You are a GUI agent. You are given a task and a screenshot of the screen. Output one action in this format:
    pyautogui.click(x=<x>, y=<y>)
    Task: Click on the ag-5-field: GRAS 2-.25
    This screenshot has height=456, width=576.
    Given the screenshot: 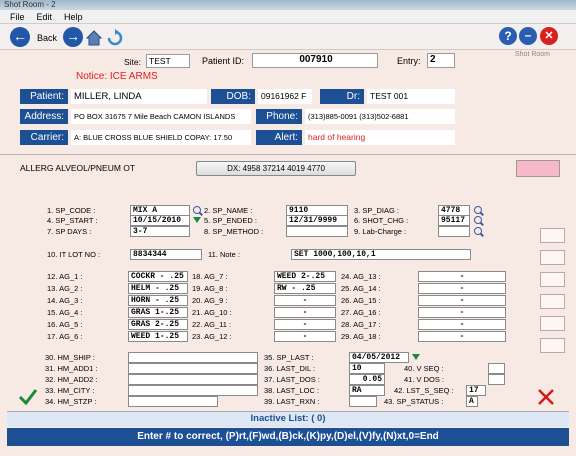 What is the action you would take?
    pyautogui.click(x=158, y=324)
    